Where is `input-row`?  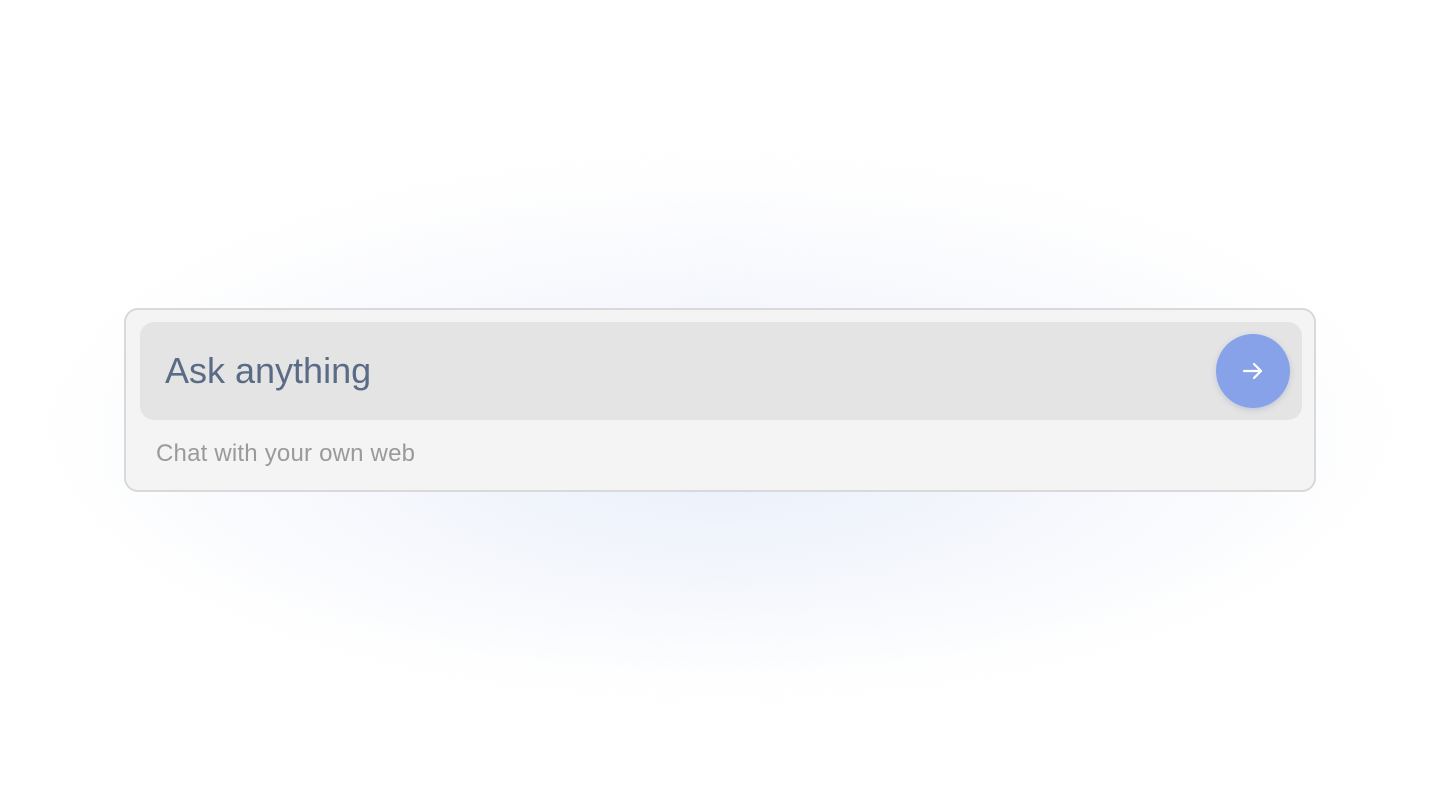
input-row is located at coordinates (721, 371).